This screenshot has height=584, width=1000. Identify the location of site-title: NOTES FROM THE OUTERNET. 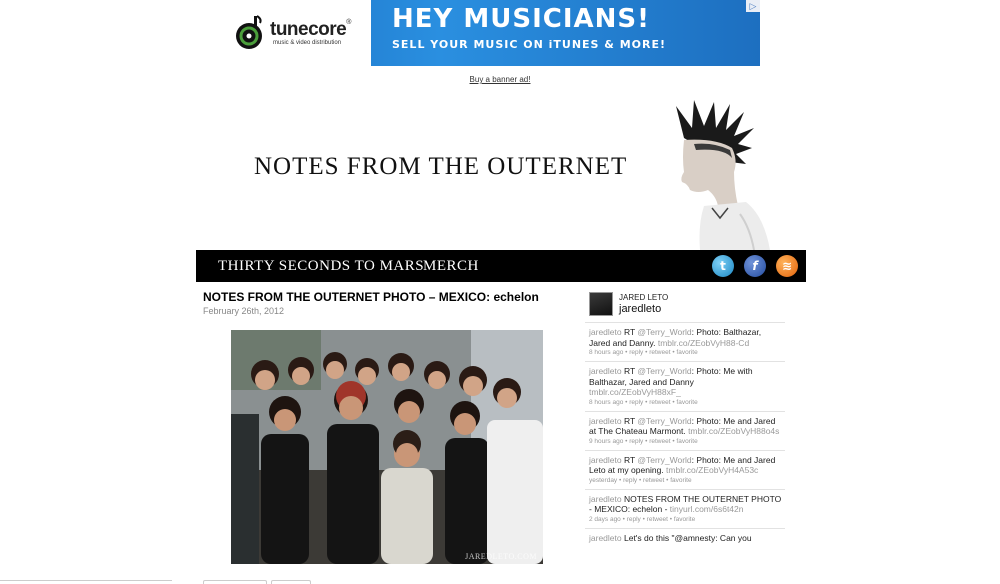
(440, 167).